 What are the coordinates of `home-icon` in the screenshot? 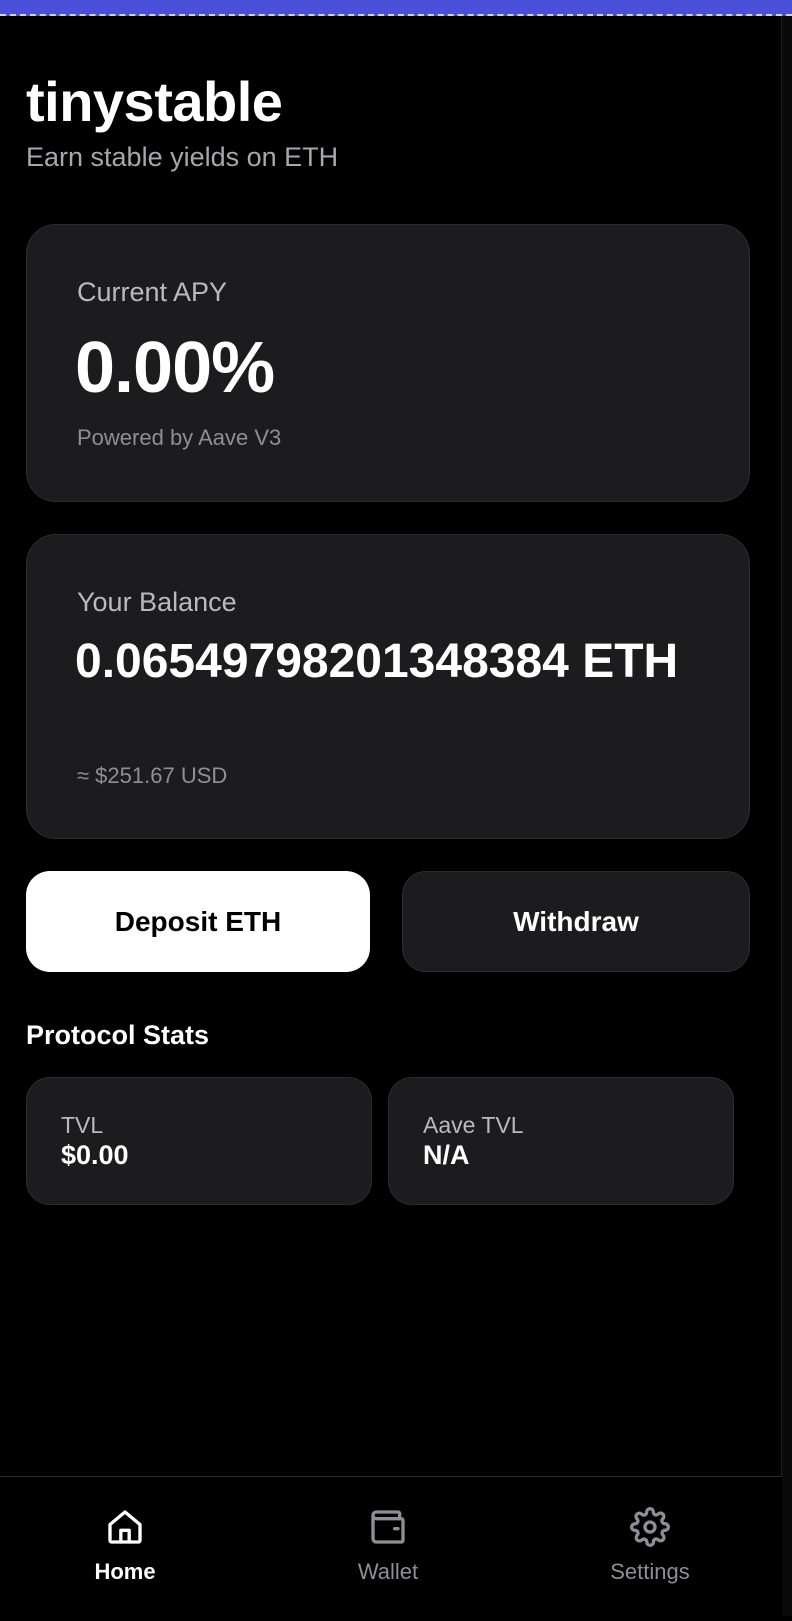 It's located at (125, 1527).